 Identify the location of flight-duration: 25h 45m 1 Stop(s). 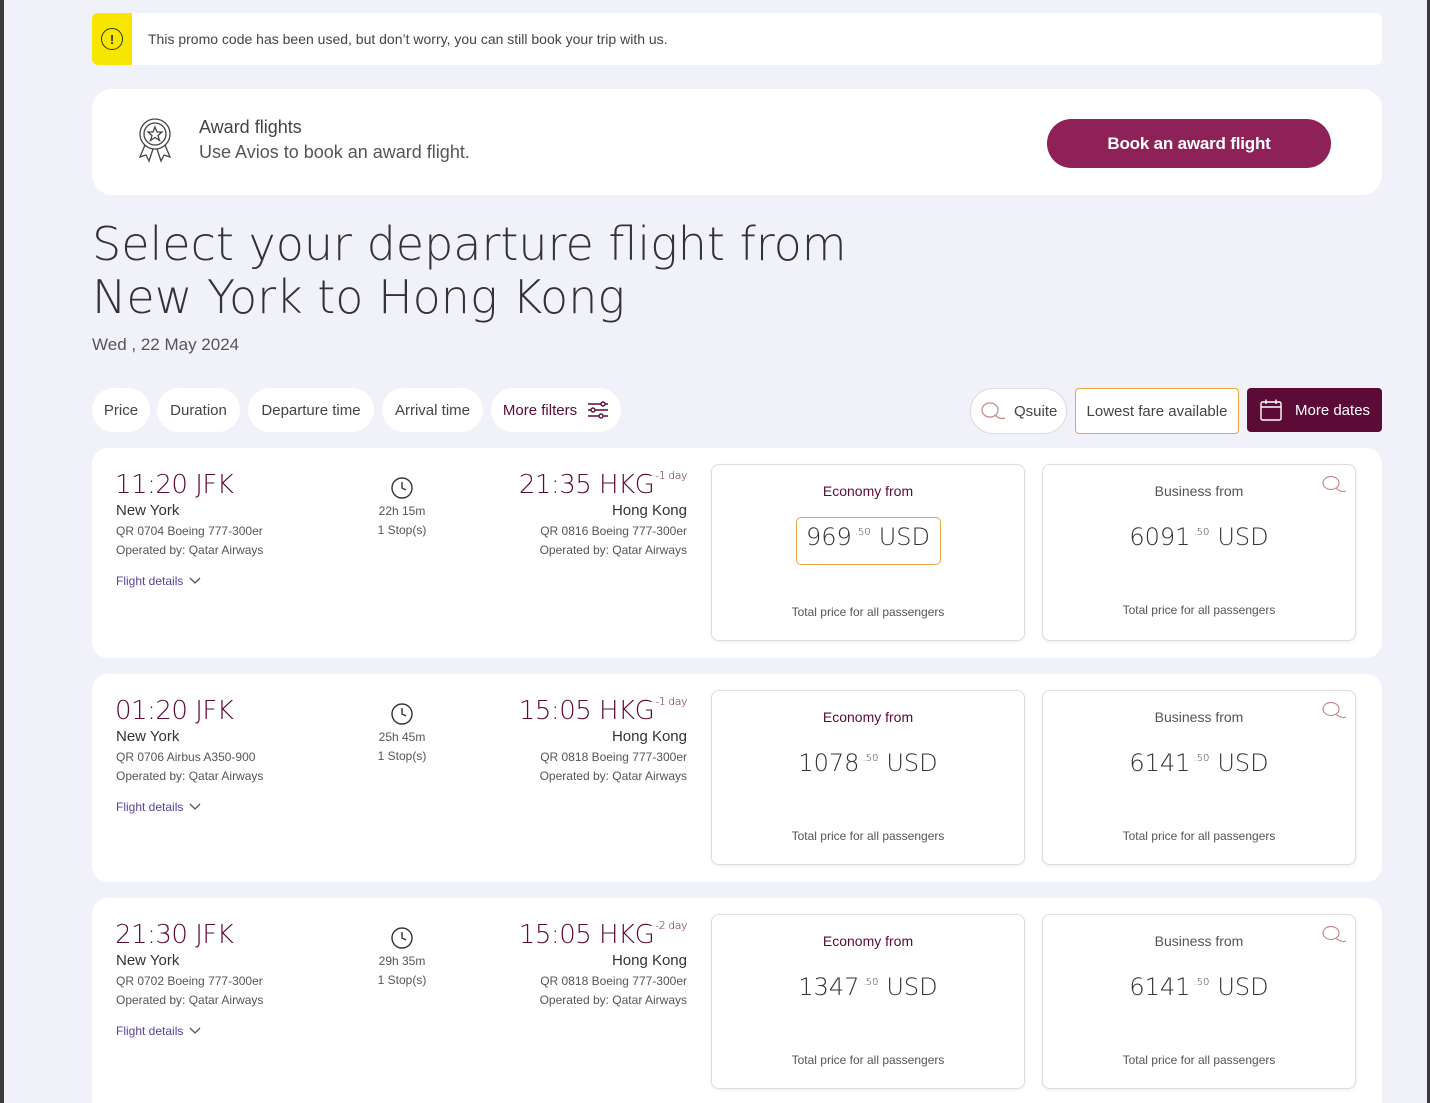
(402, 734).